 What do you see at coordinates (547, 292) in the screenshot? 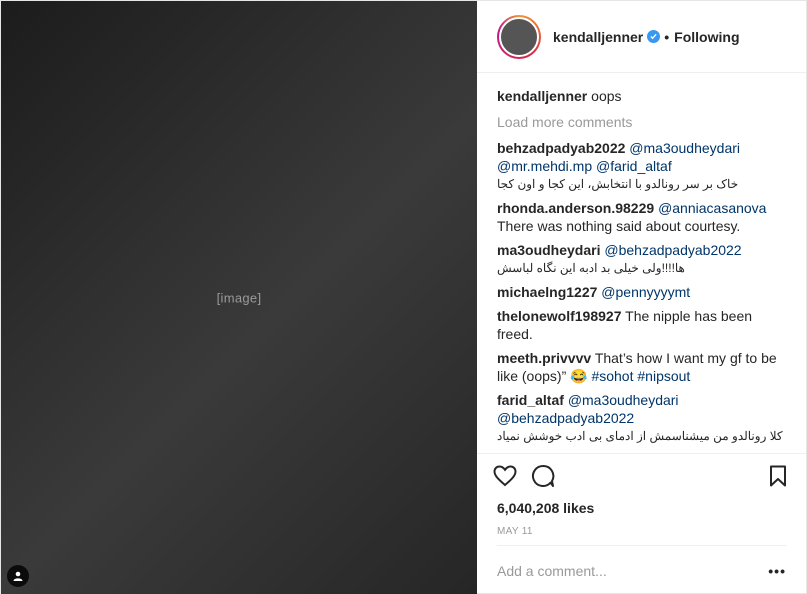
I see `comment-username: michaelng1227` at bounding box center [547, 292].